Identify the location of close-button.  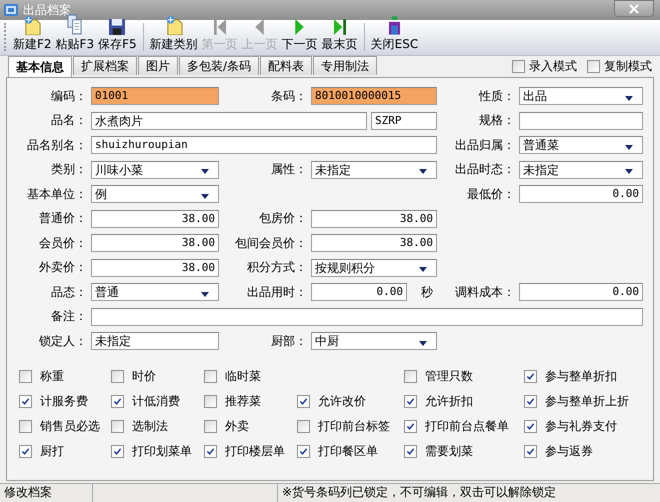
(634, 8).